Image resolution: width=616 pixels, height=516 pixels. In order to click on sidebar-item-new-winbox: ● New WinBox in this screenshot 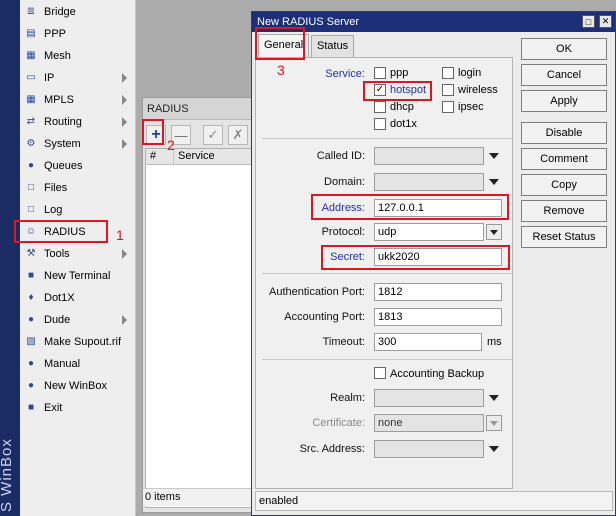, I will do `click(77, 386)`.